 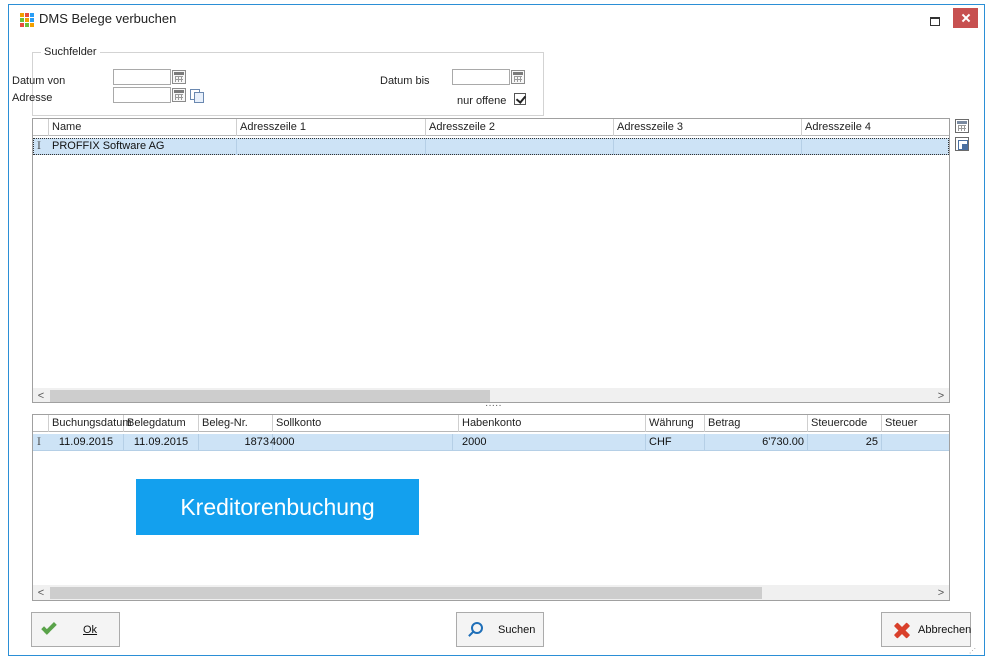 What do you see at coordinates (90, 630) in the screenshot?
I see `ok-button-label: Ok` at bounding box center [90, 630].